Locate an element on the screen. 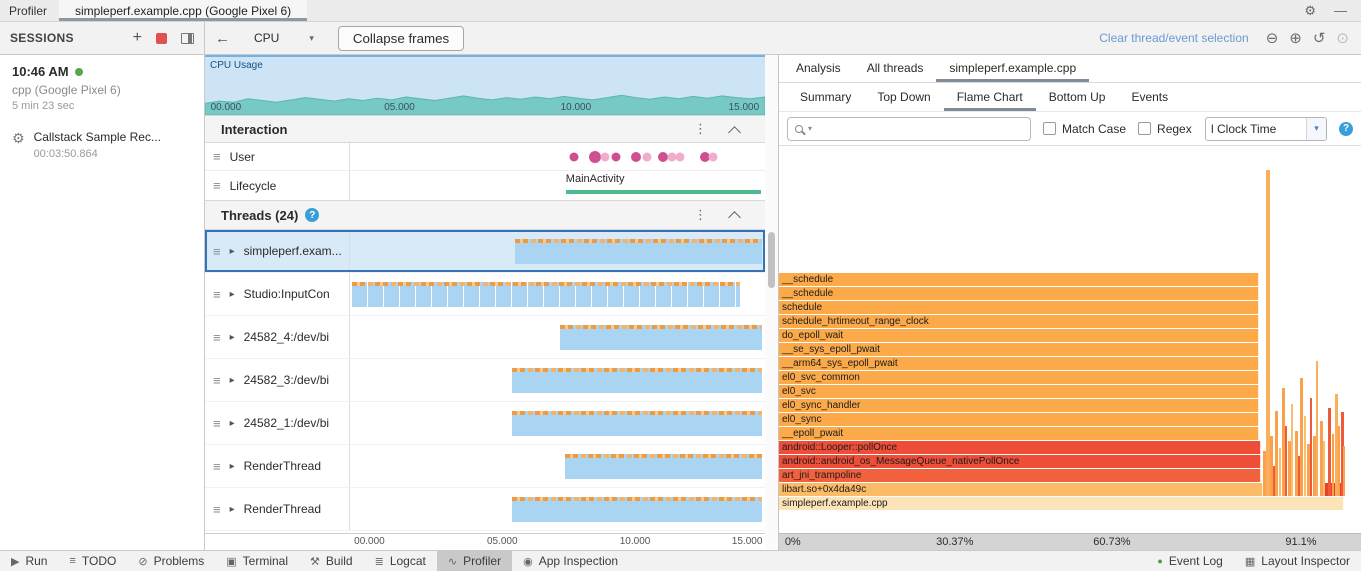 Image resolution: width=1361 pixels, height=571 pixels. threads-help-icon: ? is located at coordinates (312, 215).